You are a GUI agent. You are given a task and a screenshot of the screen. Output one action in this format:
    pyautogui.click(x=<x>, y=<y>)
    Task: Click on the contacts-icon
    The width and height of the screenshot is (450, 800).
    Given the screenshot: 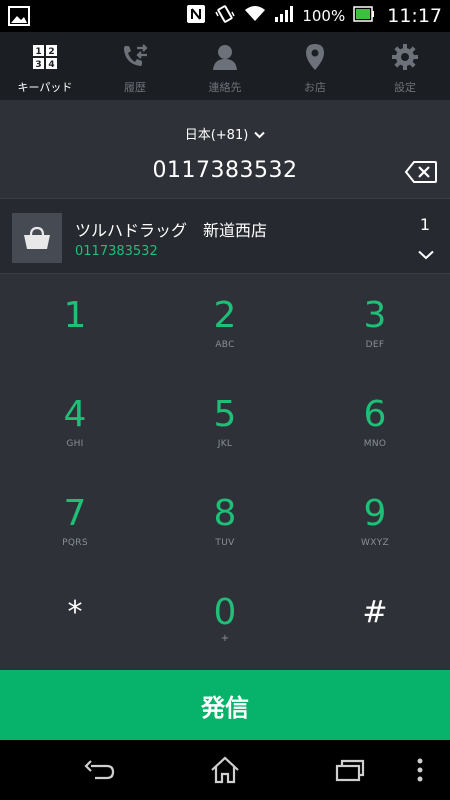 What is the action you would take?
    pyautogui.click(x=225, y=60)
    